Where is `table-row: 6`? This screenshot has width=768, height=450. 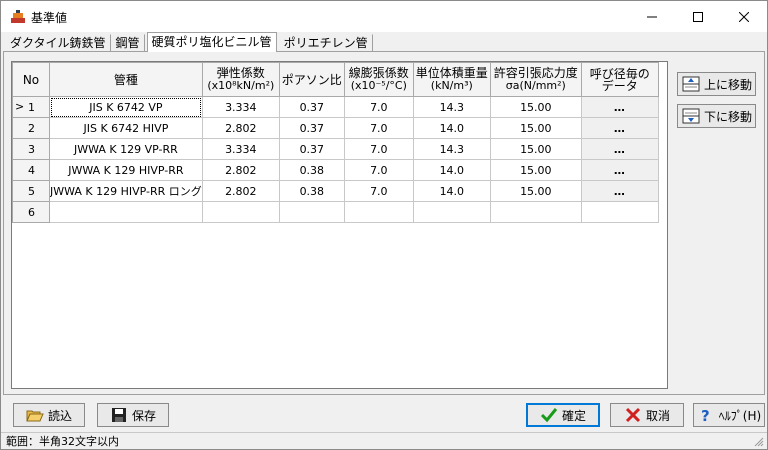 table-row: 6 is located at coordinates (335, 212).